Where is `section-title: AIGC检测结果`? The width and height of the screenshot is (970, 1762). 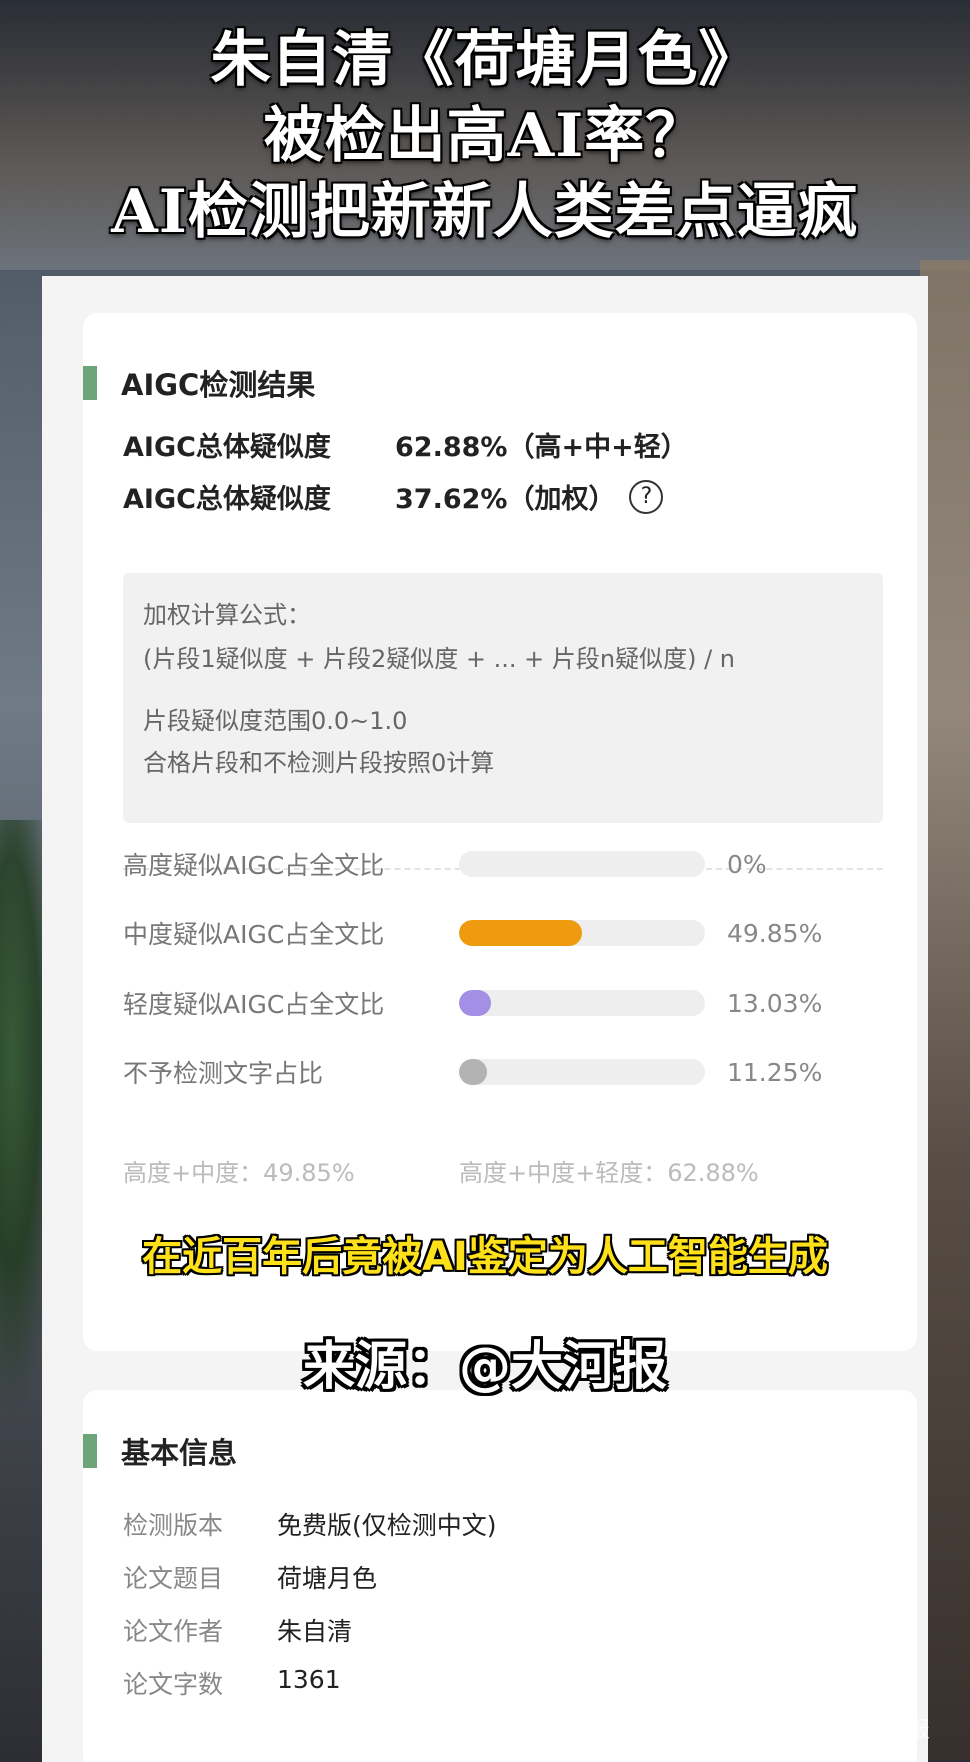 section-title: AIGC检测结果 is located at coordinates (218, 385).